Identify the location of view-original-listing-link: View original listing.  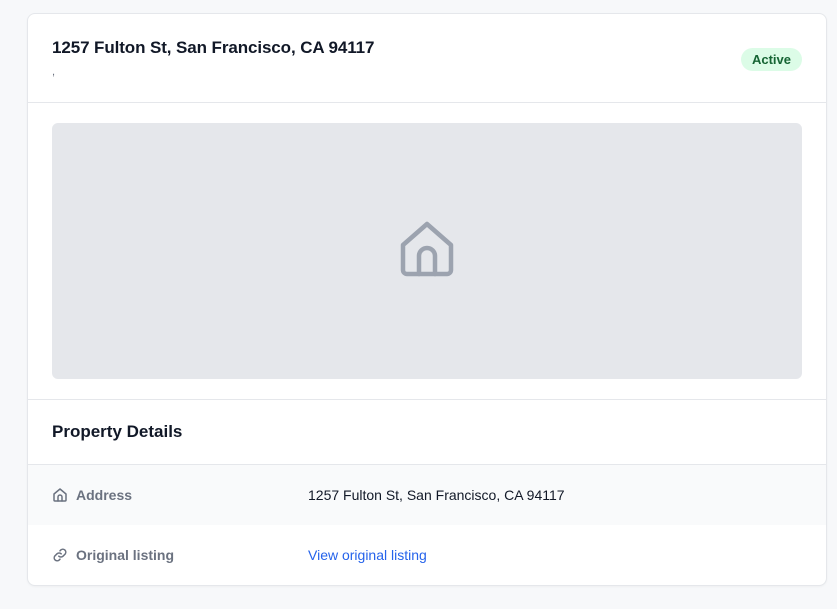
(367, 555).